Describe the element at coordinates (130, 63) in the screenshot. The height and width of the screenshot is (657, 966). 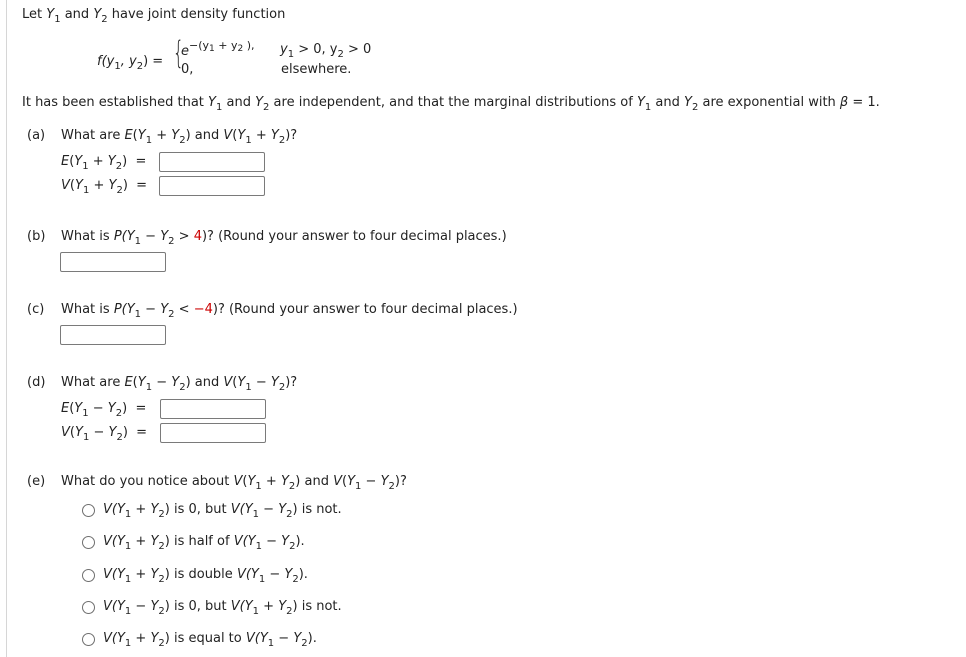
I see `formula-lhs: f(y1, y2) =` at that location.